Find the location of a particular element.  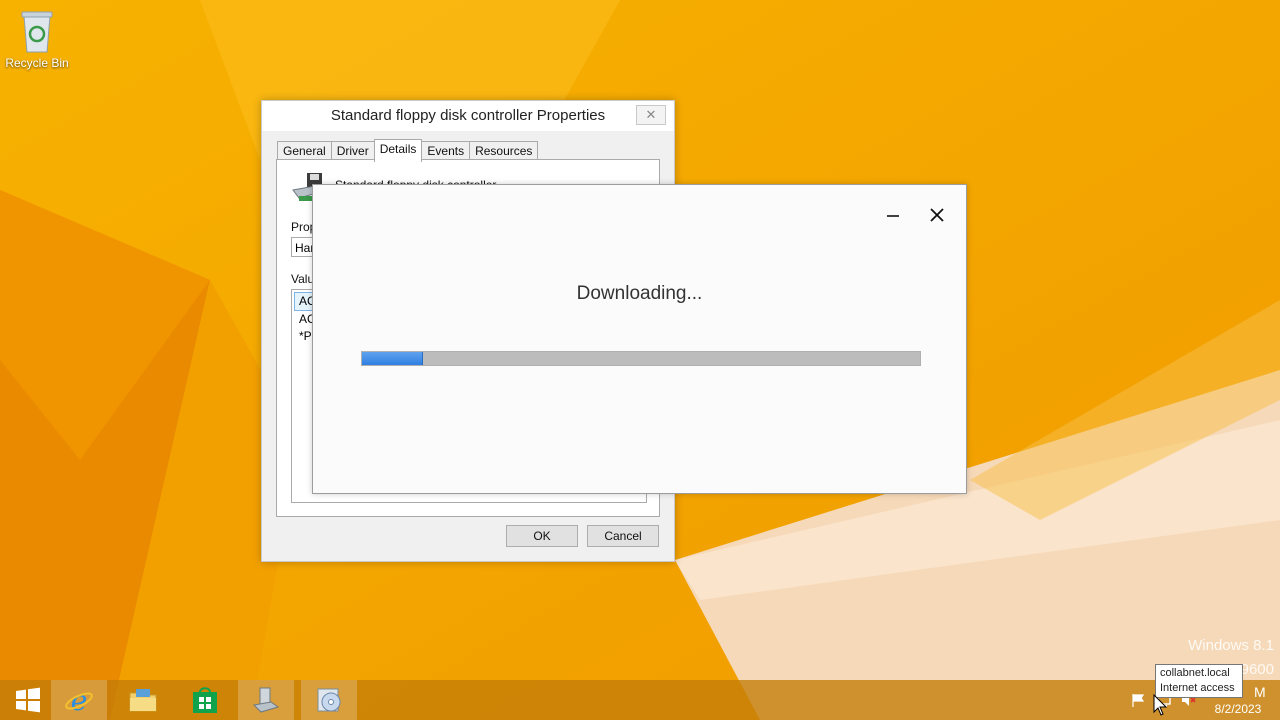

folder-icon is located at coordinates (143, 700).